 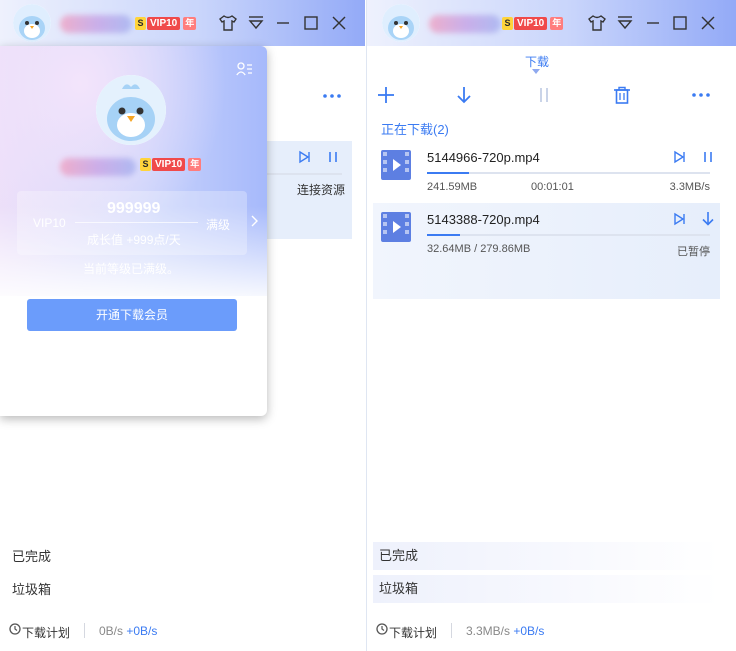 What do you see at coordinates (132, 315) in the screenshot?
I see `open-membership-button: 开通下载会员` at bounding box center [132, 315].